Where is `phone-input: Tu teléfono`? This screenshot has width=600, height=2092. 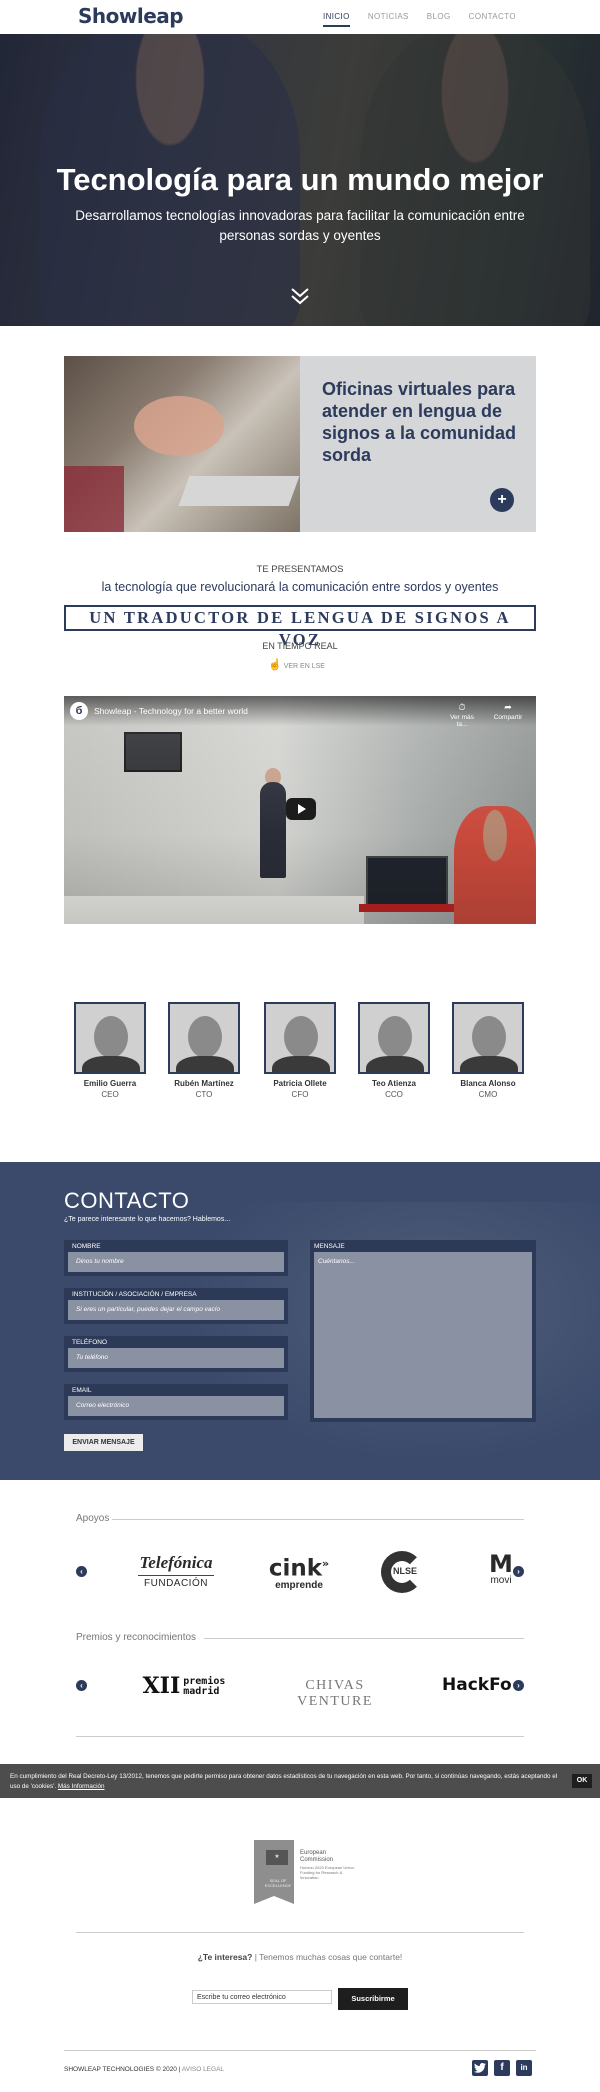
phone-input: Tu teléfono is located at coordinates (176, 1358).